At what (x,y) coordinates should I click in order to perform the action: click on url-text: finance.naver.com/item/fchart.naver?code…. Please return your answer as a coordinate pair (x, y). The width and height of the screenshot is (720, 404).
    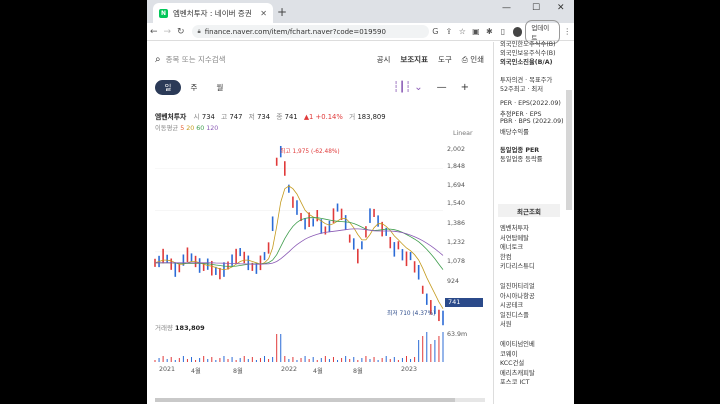
    Looking at the image, I should click on (295, 31).